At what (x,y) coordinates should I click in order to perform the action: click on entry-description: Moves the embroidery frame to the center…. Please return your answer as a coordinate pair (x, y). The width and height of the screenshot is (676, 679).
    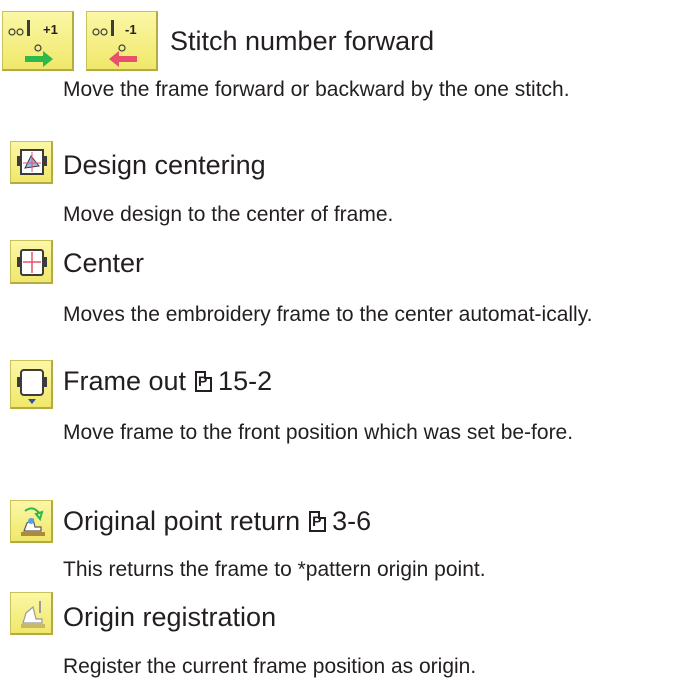
    Looking at the image, I should click on (328, 314).